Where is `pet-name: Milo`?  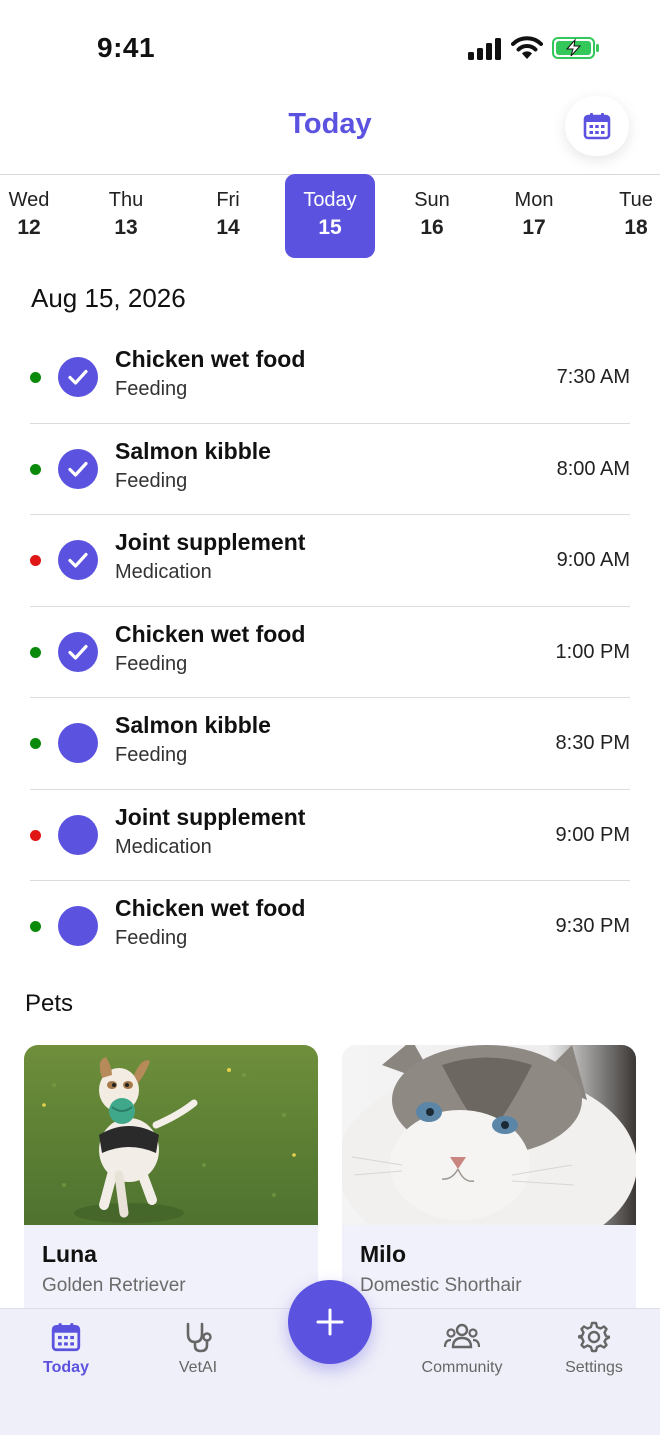
pet-name: Milo is located at coordinates (383, 1254).